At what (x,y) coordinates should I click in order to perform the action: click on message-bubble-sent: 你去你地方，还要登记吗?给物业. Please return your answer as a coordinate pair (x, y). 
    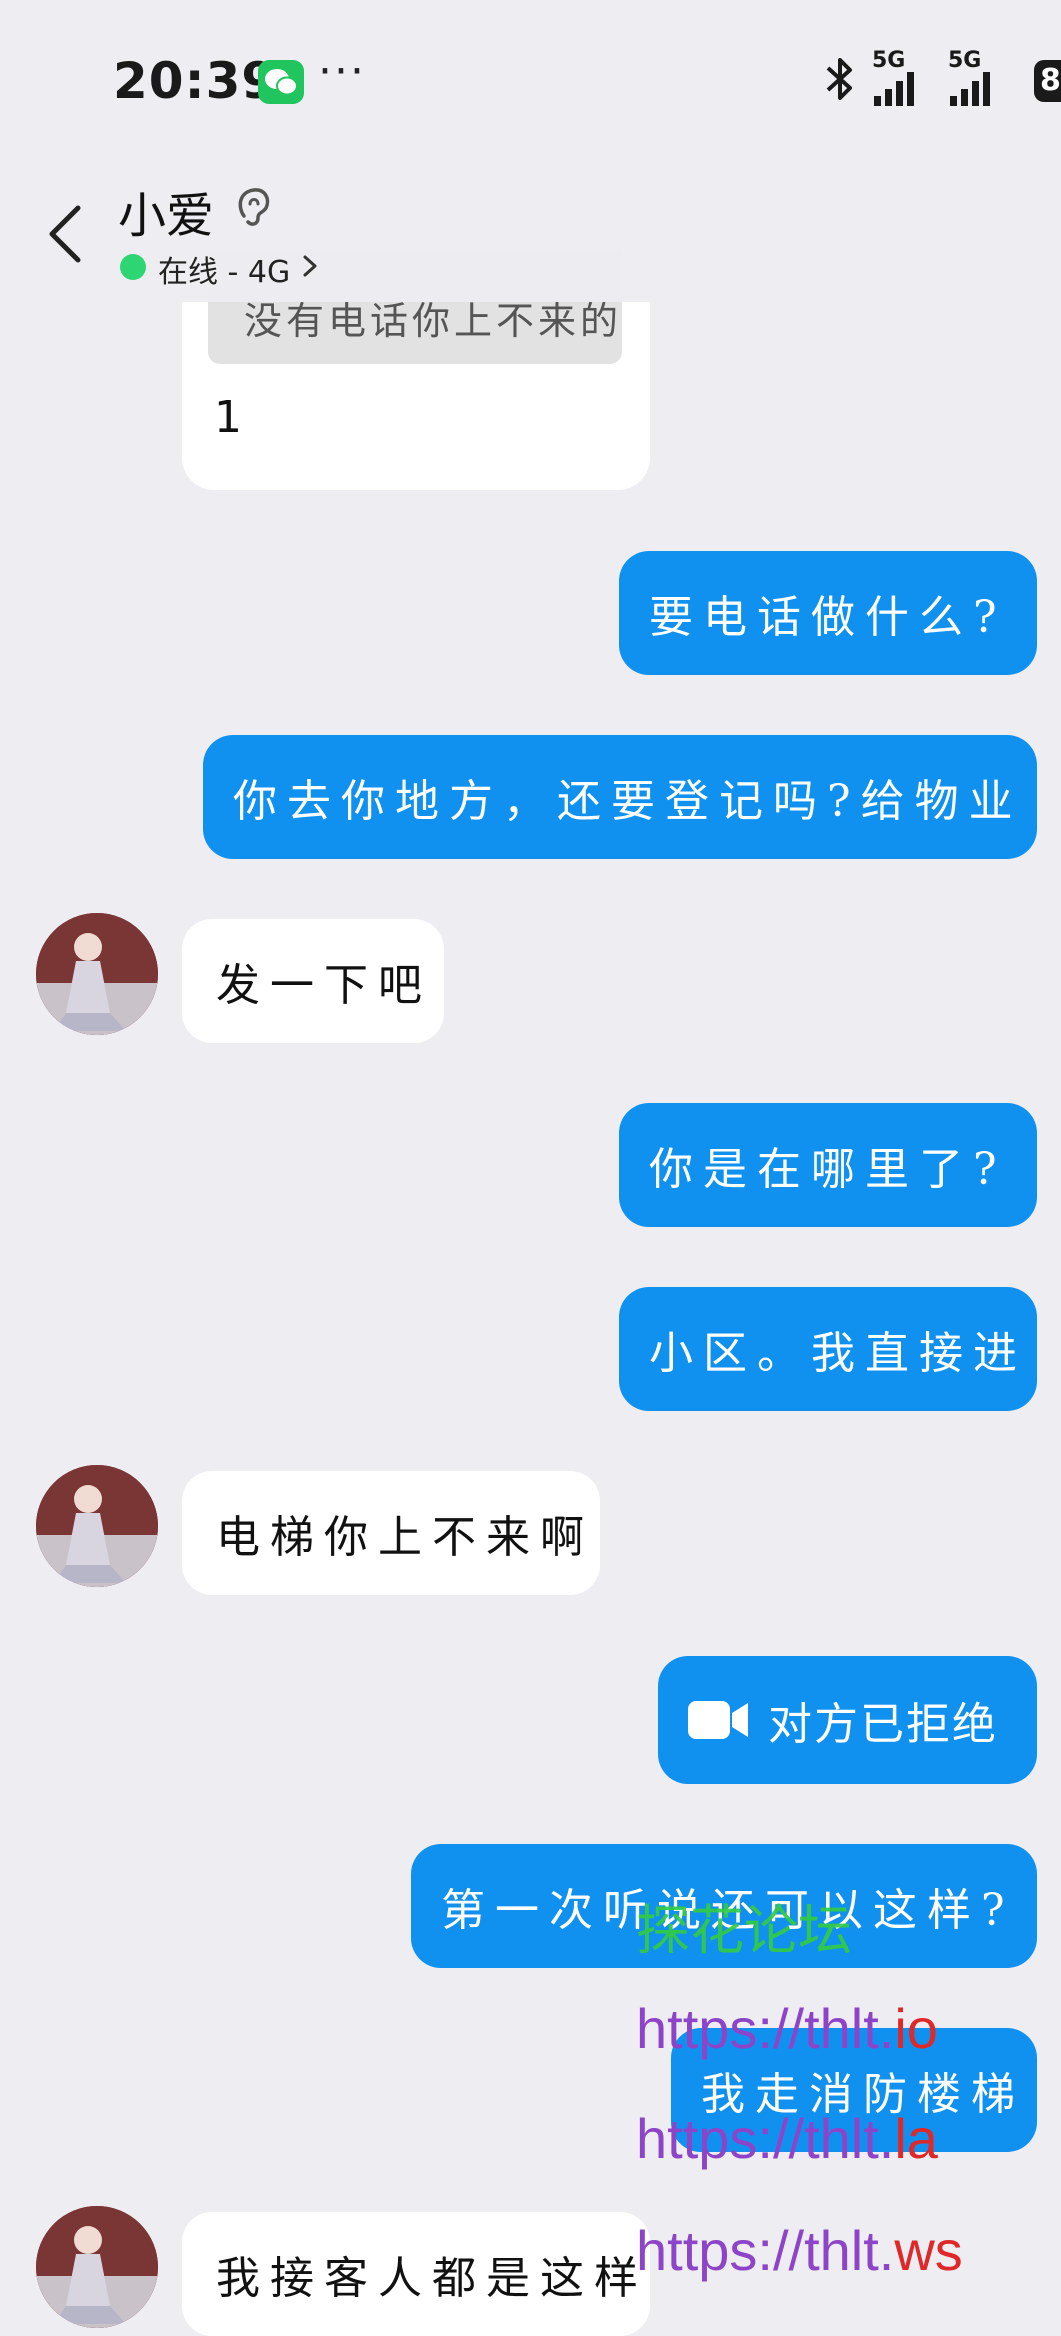
    Looking at the image, I should click on (620, 797).